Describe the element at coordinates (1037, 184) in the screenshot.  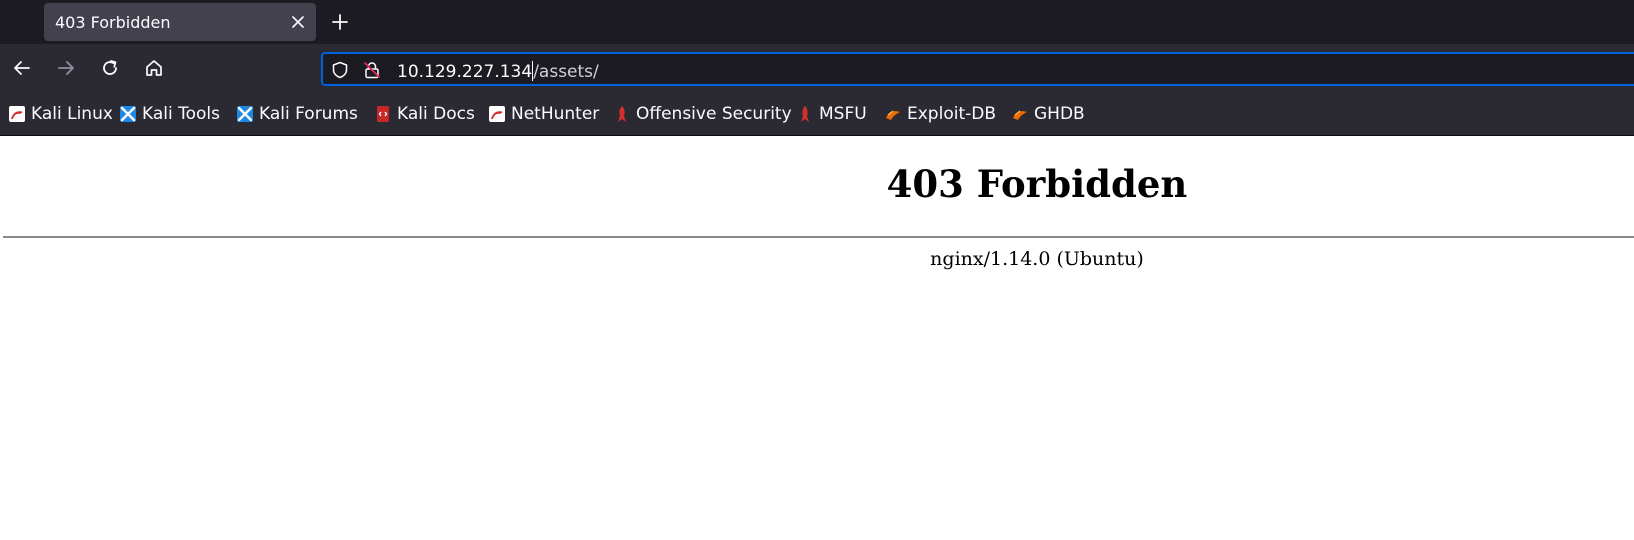
I see `page-heading: 403 Forbidden` at that location.